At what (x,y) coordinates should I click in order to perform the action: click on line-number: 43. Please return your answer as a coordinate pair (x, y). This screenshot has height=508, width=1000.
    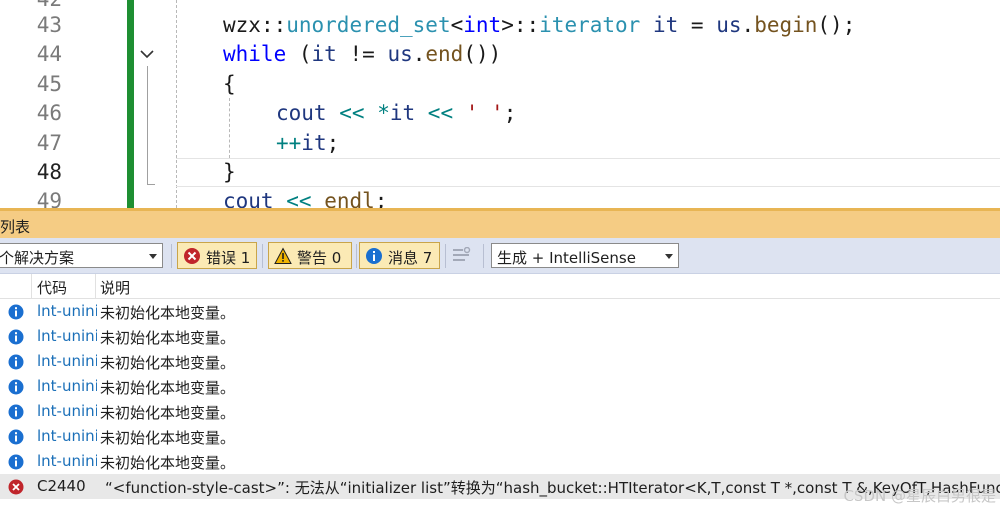
    Looking at the image, I should click on (49, 25).